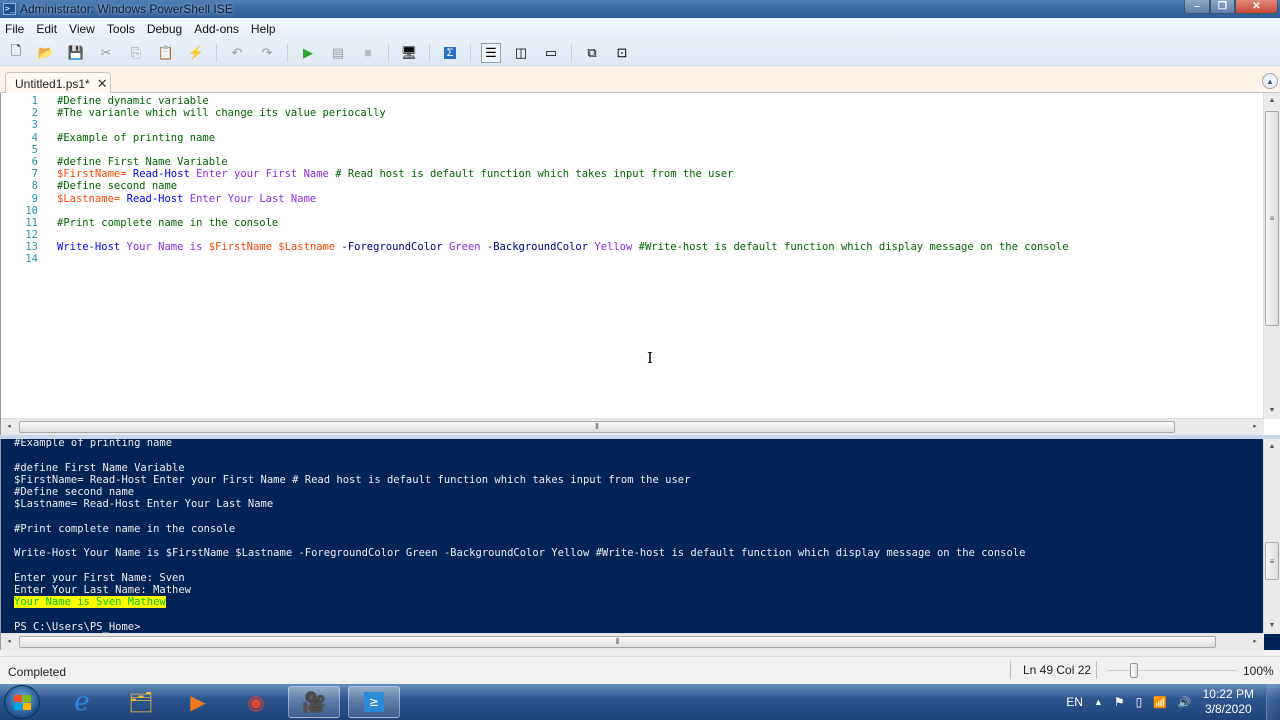  I want to click on volume-icon: 🔊, so click(1185, 702).